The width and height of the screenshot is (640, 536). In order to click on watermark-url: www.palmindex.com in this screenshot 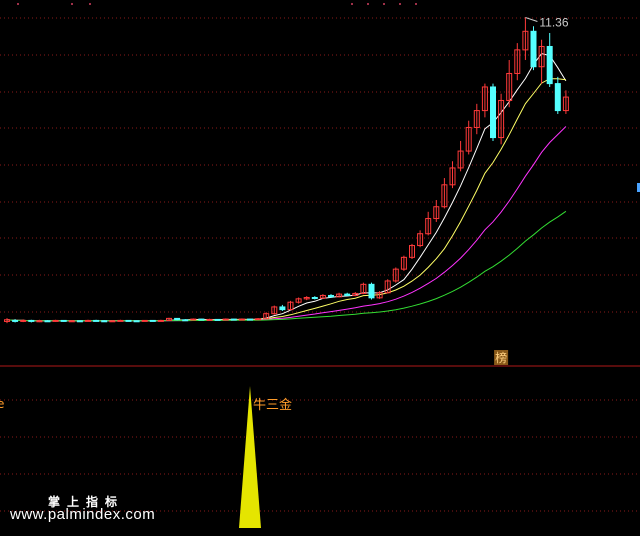, I will do `click(83, 514)`.